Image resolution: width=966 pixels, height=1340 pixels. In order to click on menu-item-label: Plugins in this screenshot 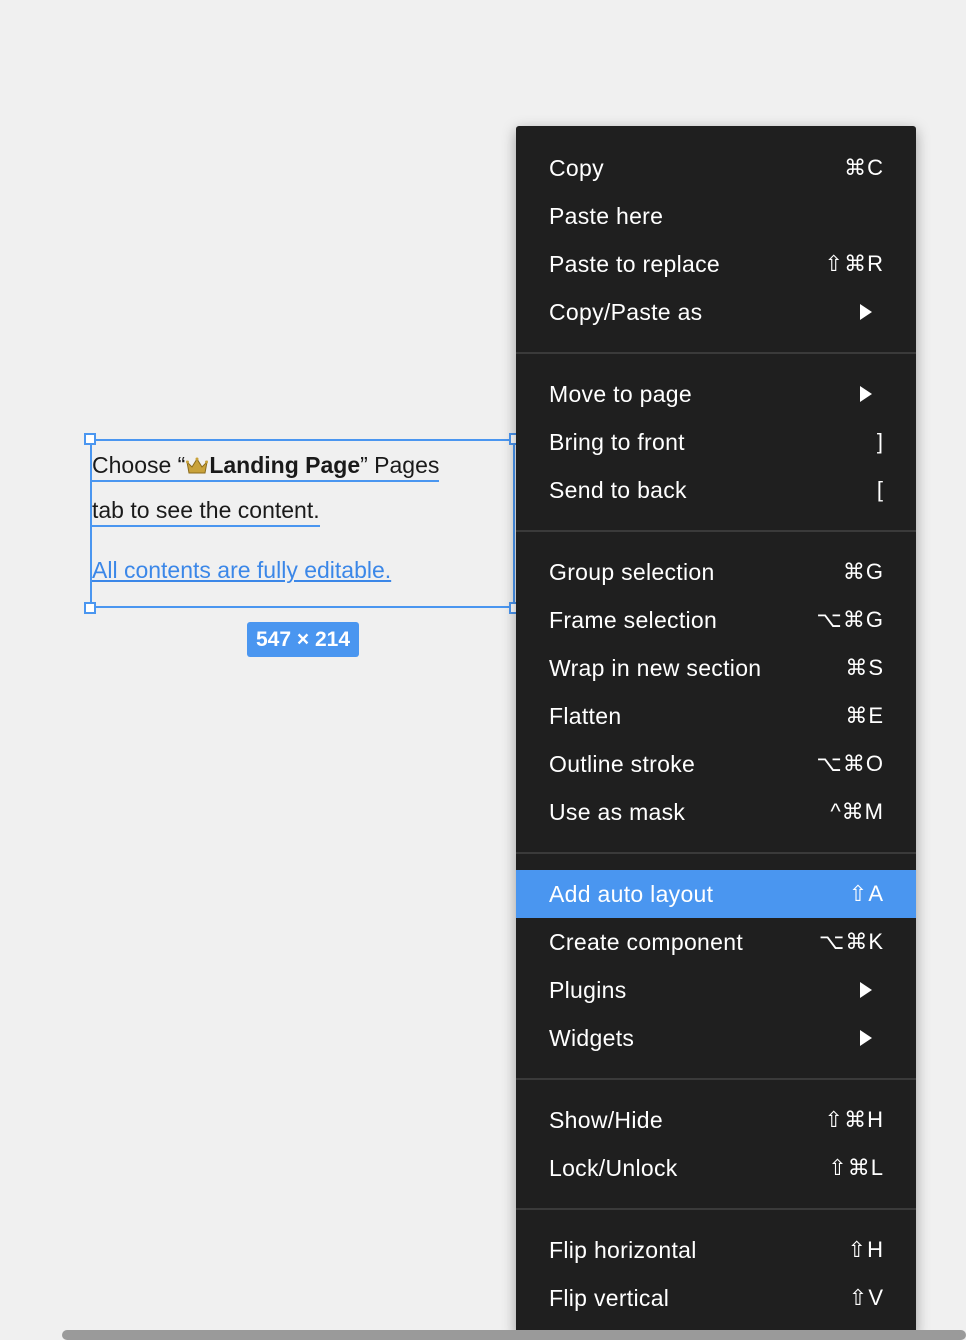, I will do `click(588, 989)`.